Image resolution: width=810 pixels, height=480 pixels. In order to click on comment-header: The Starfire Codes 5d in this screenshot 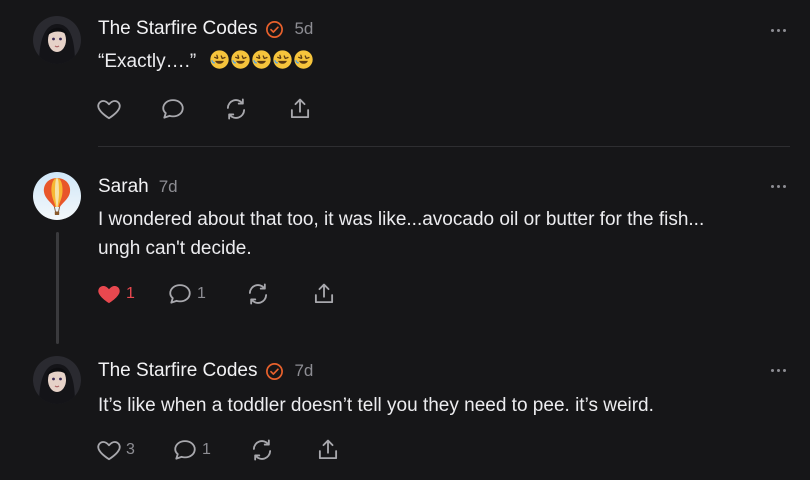, I will do `click(205, 29)`.